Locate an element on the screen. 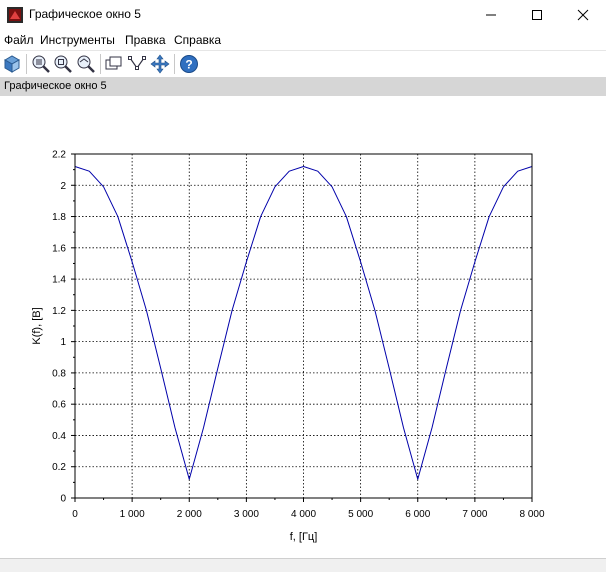 This screenshot has height=572, width=606. y-tick-label: 0.2 is located at coordinates (59, 467).